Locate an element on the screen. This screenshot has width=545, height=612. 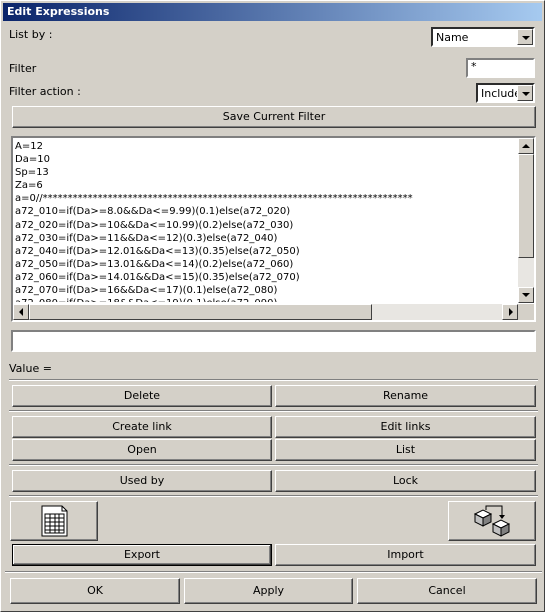
list-by-label: List by : is located at coordinates (31, 34).